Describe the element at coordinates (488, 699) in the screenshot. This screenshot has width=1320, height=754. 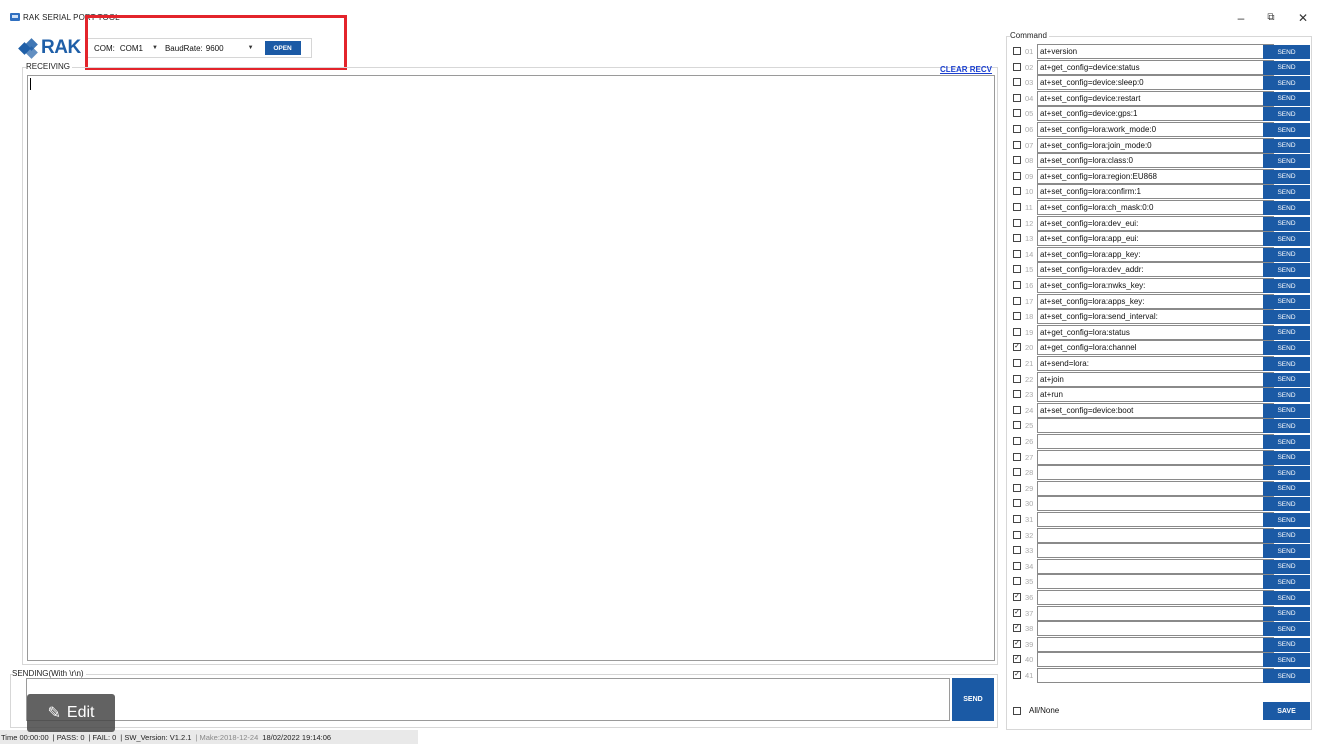
I see `sending-input` at that location.